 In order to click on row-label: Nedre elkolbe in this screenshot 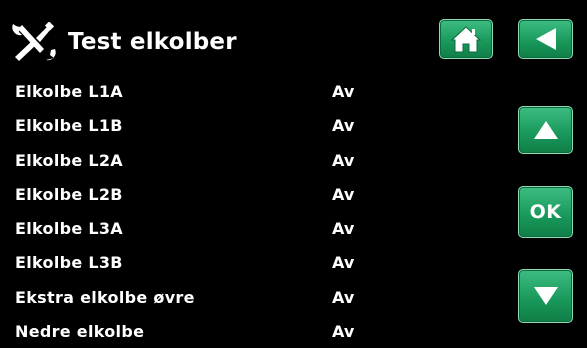, I will do `click(80, 332)`.